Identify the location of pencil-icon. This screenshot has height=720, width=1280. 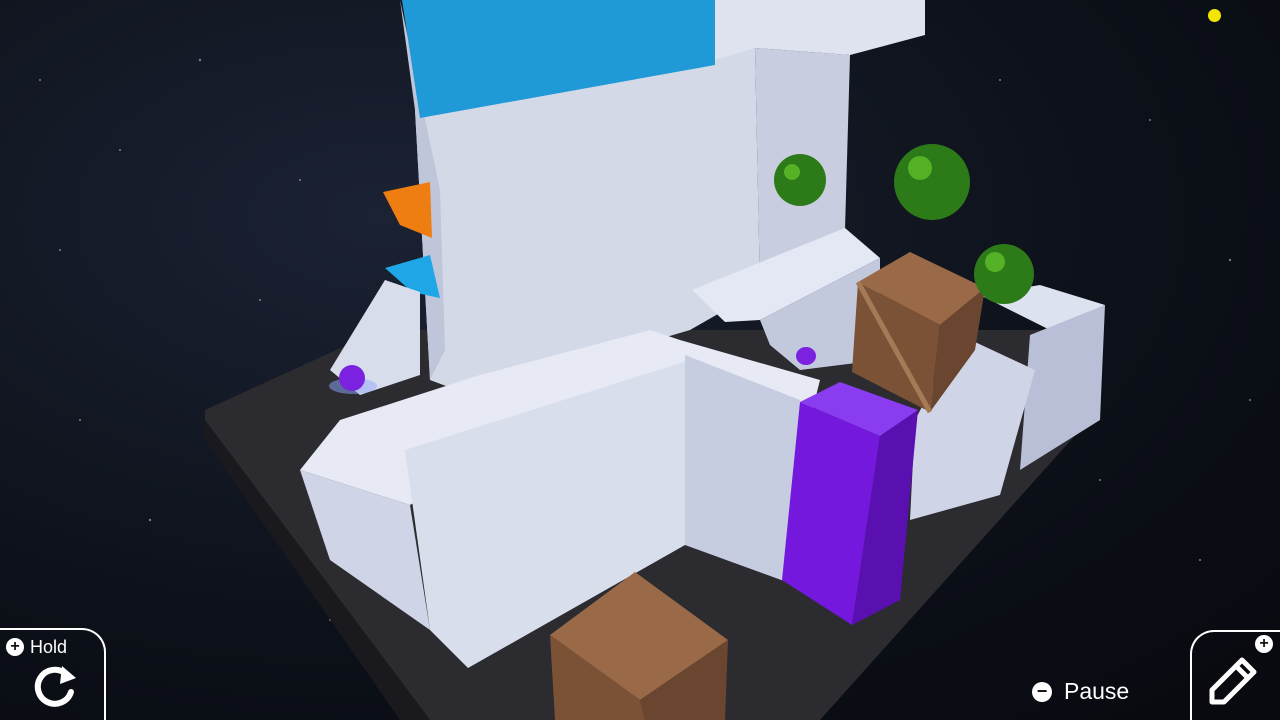
(1233, 681).